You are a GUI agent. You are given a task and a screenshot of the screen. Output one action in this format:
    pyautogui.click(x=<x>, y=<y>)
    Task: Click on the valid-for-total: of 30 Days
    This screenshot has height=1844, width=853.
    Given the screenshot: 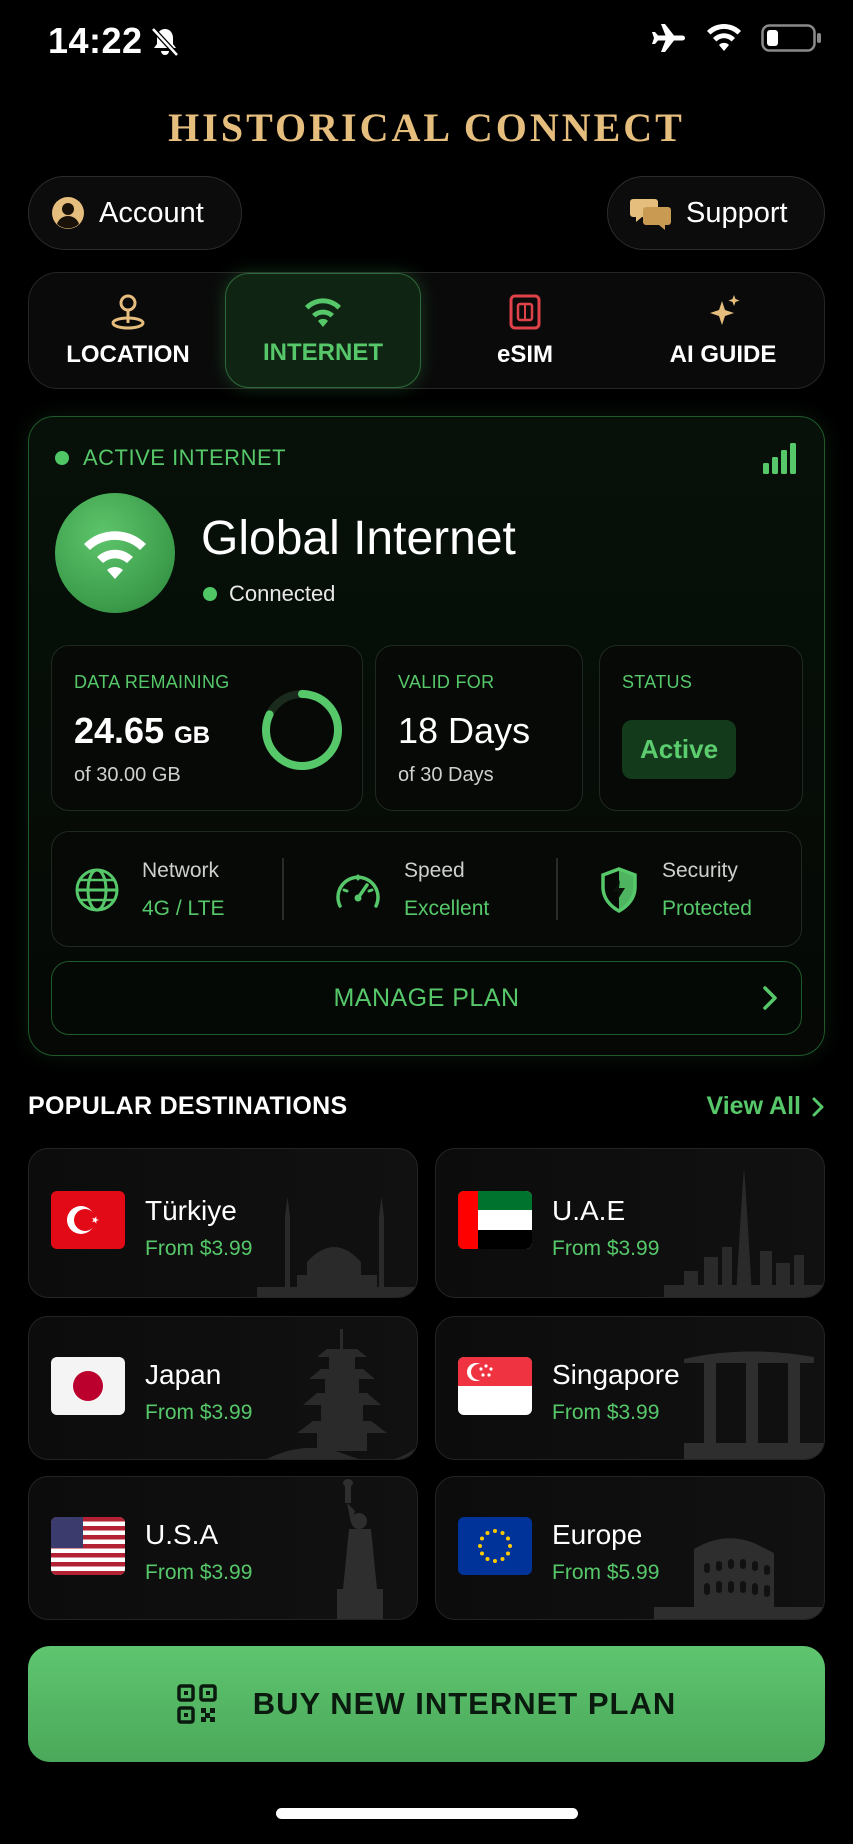 What is the action you would take?
    pyautogui.click(x=446, y=775)
    